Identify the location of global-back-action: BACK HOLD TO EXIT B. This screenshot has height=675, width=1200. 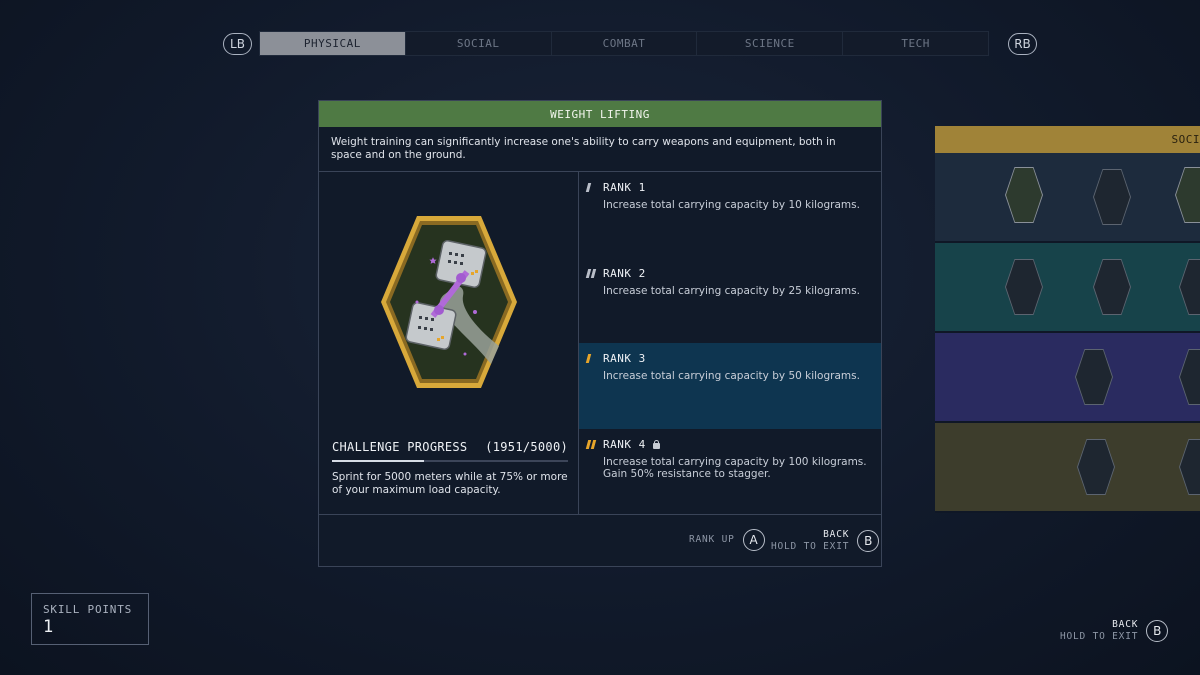
(1114, 631).